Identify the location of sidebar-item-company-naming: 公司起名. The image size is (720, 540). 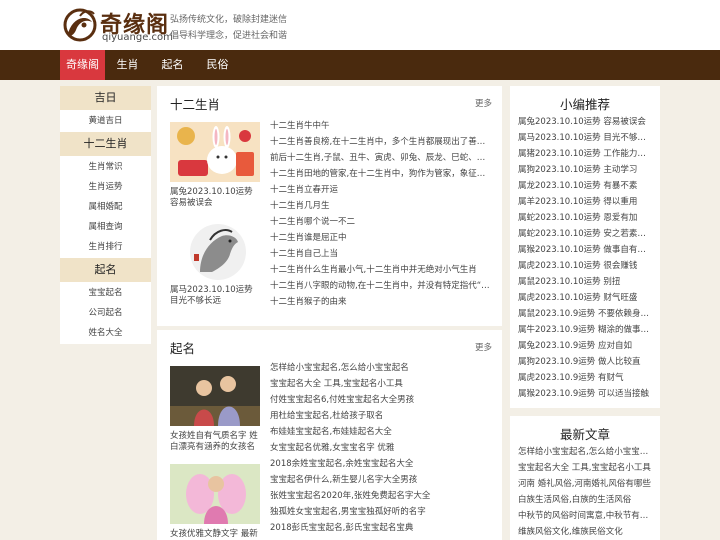
(105, 313).